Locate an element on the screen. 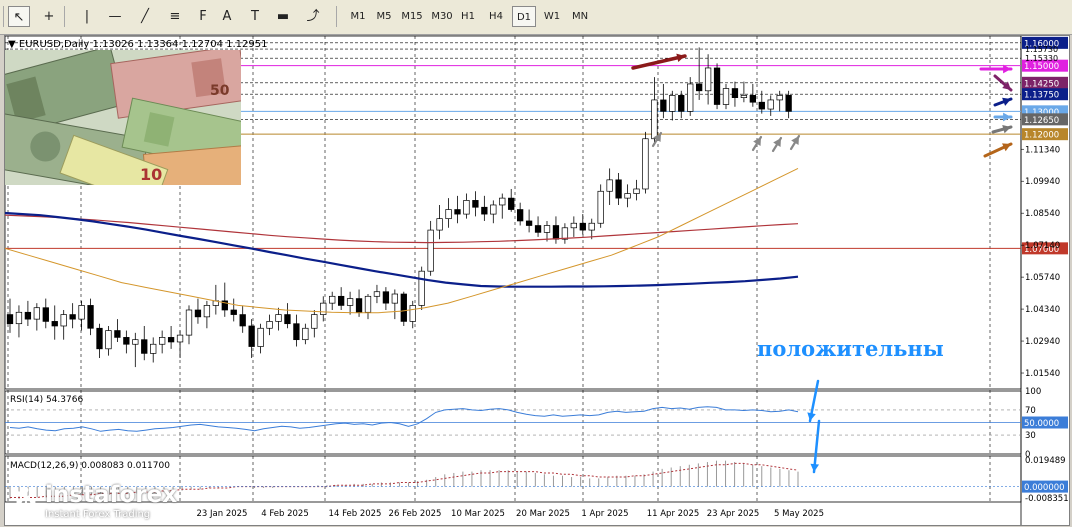 The width and height of the screenshot is (1072, 527). date-axis-label: 10 Mar 2025 is located at coordinates (478, 514).